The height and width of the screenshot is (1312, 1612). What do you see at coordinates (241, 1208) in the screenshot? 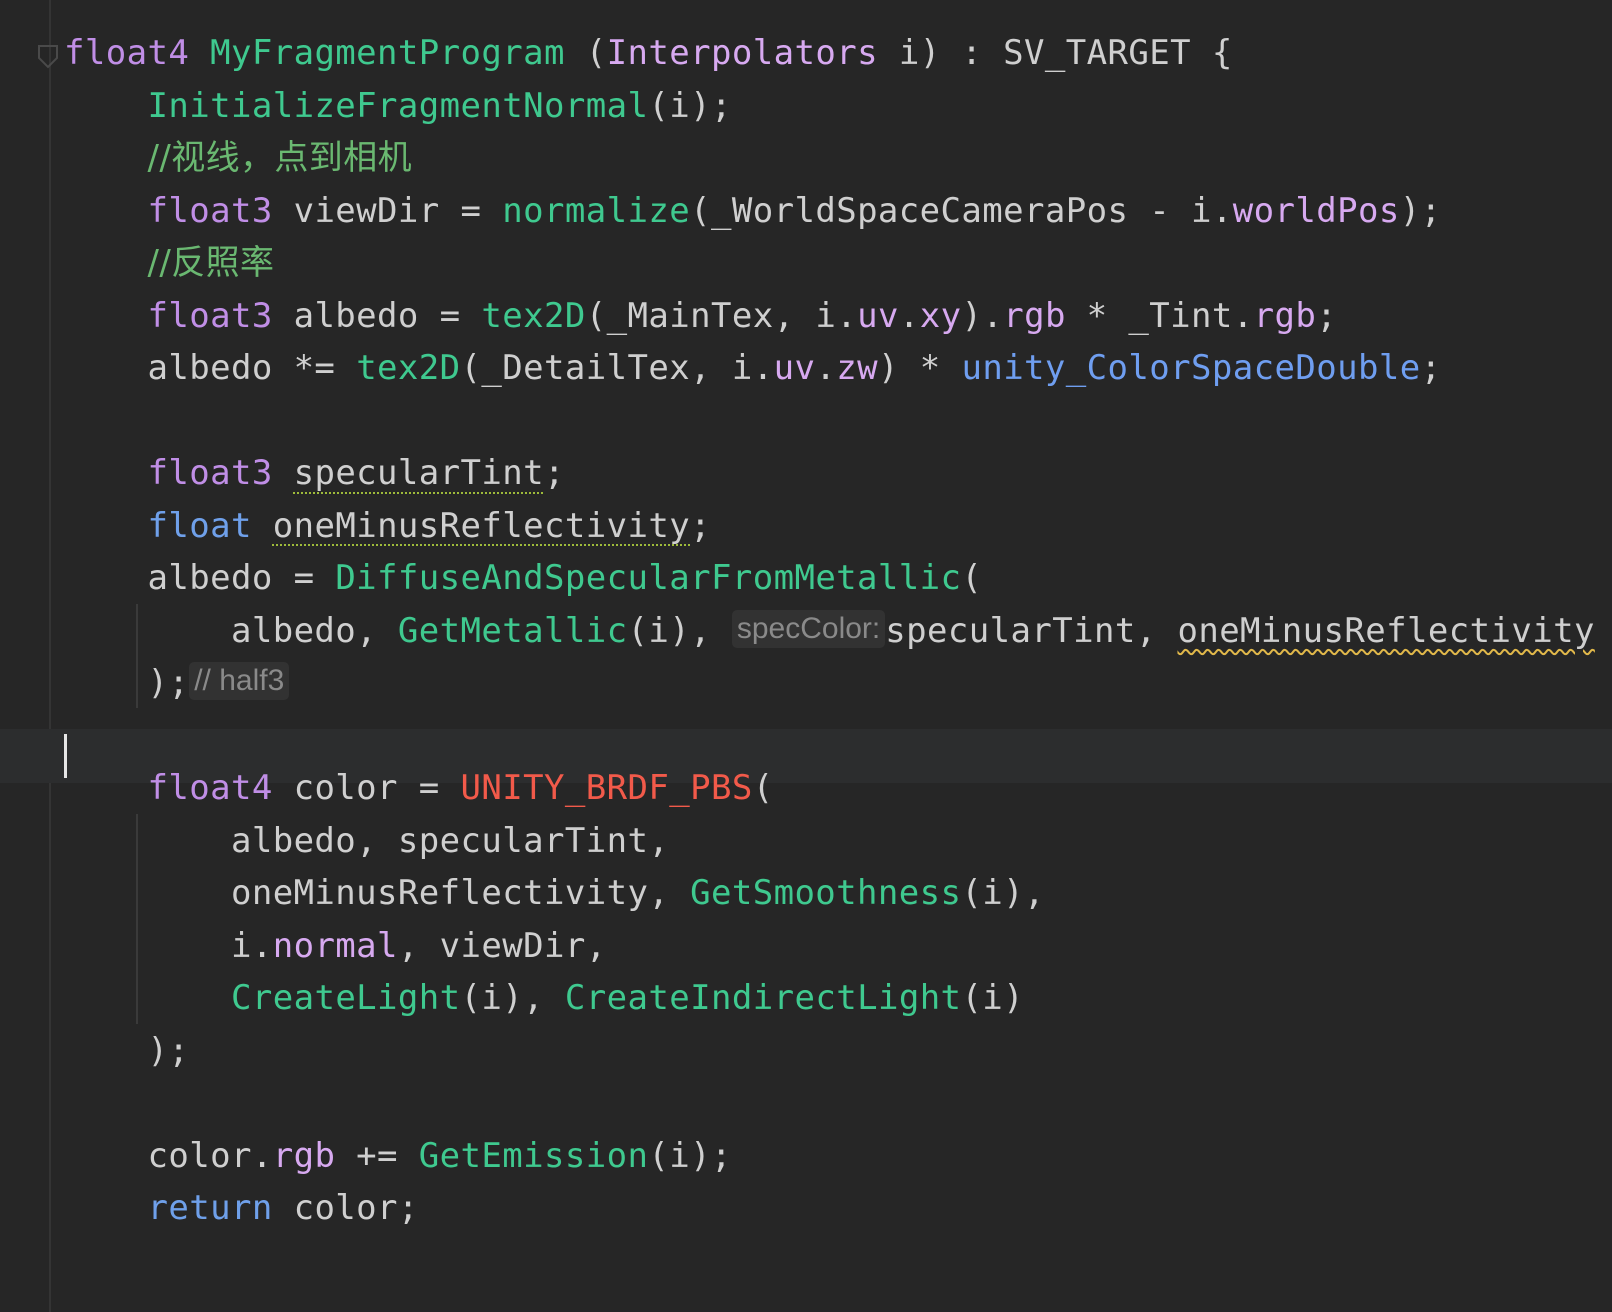
I see `code-line: return color;` at bounding box center [241, 1208].